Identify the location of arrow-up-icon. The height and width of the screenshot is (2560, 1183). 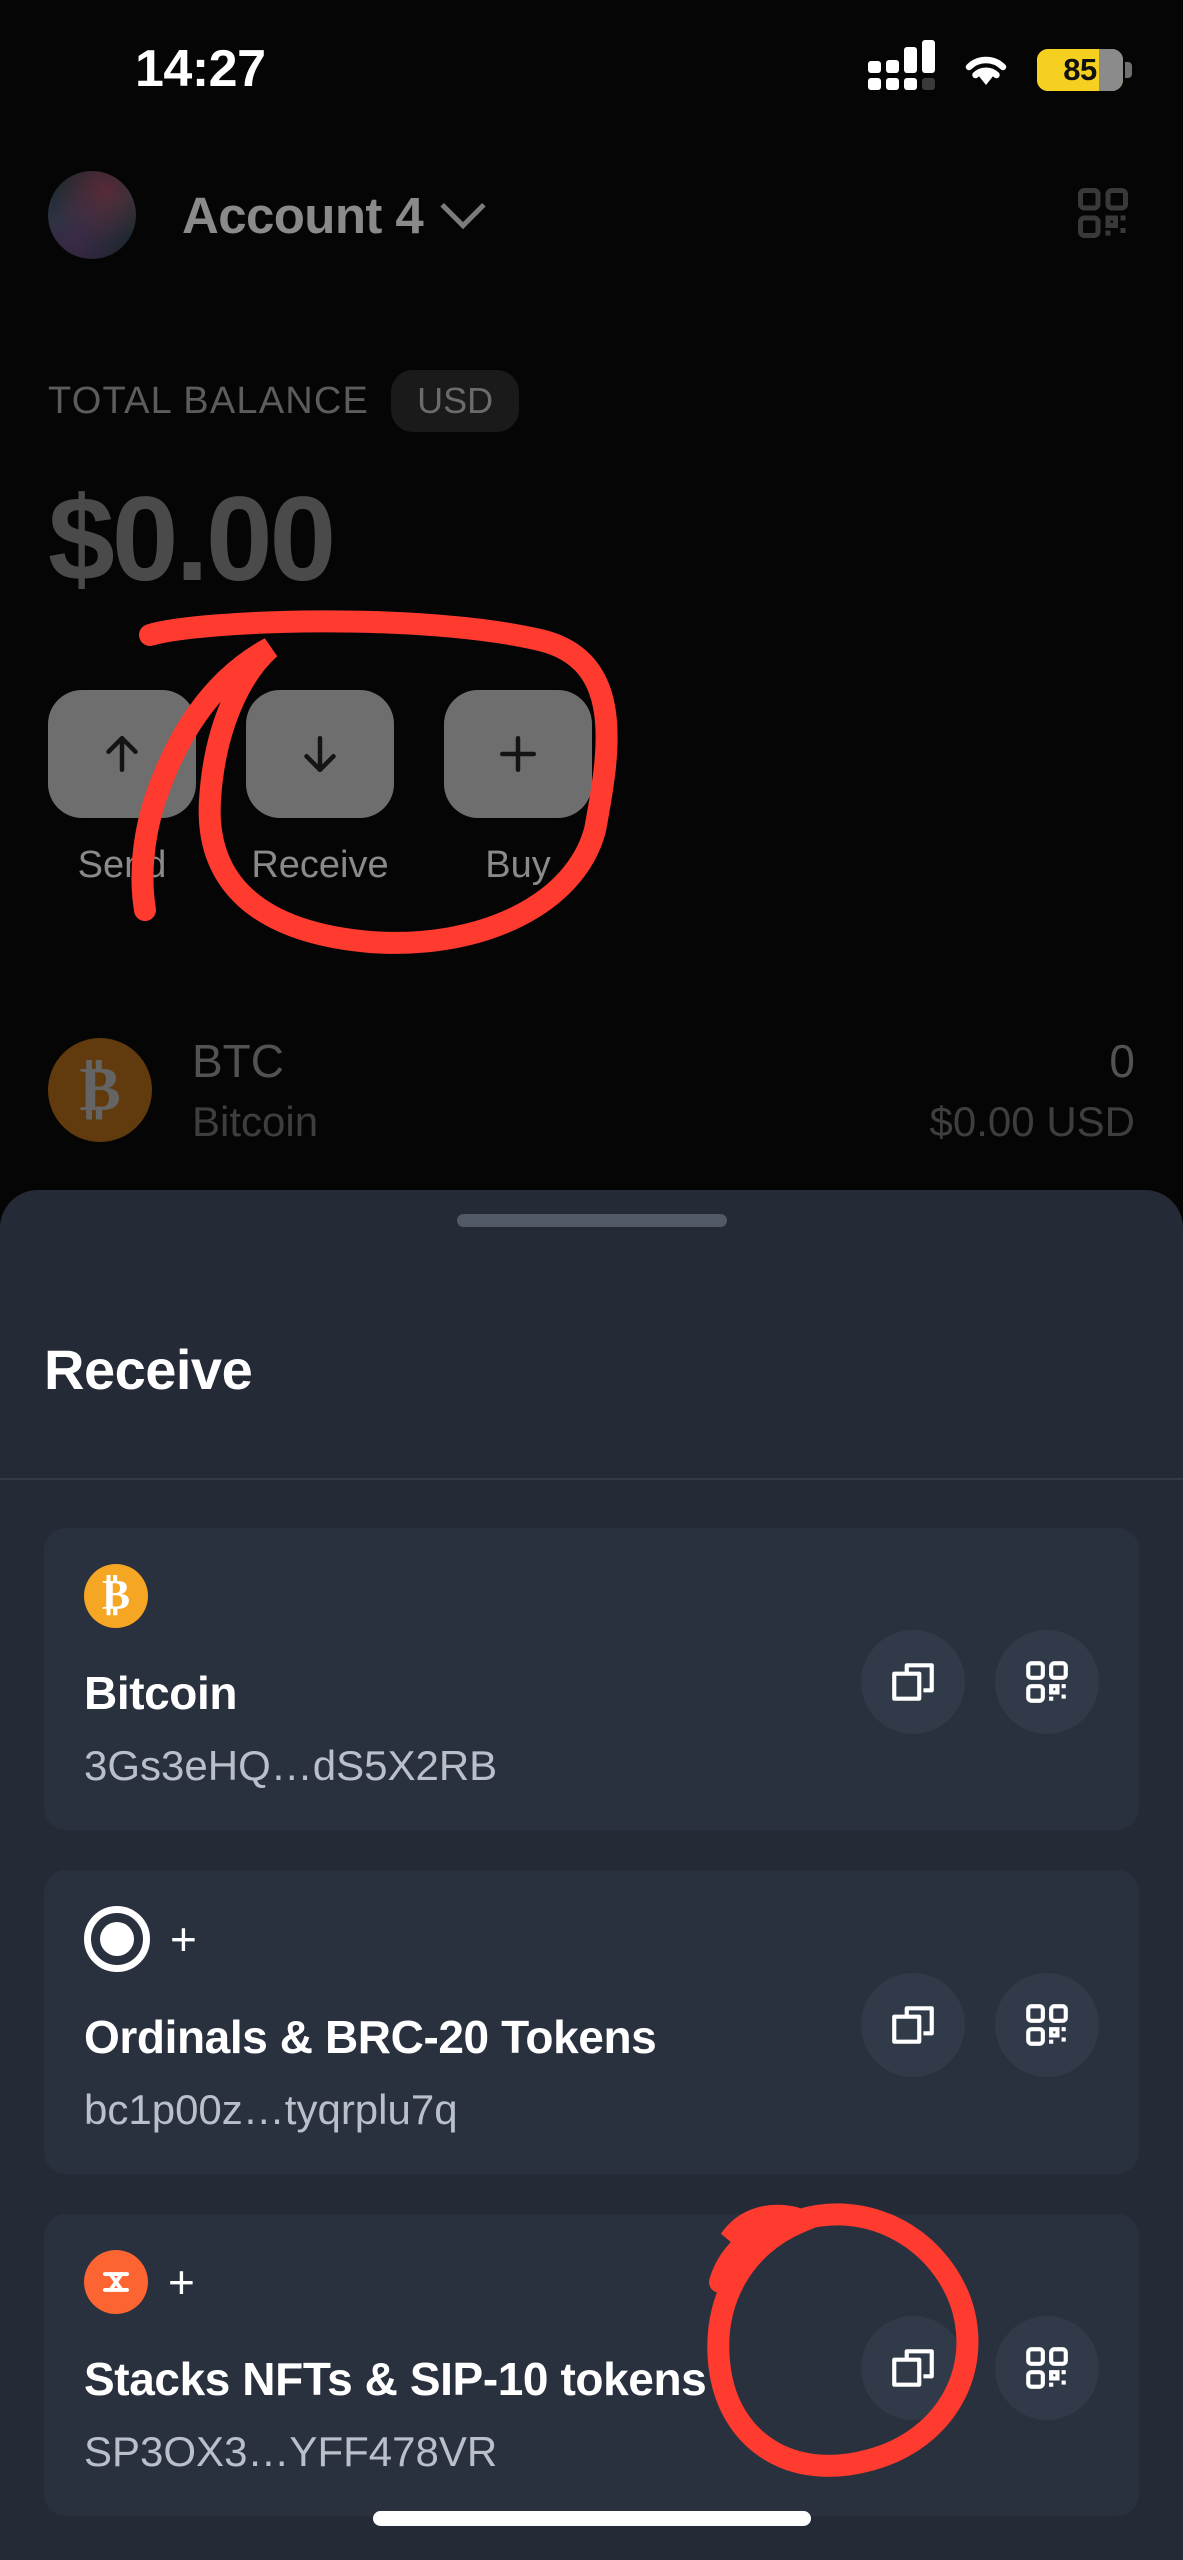
(122, 754).